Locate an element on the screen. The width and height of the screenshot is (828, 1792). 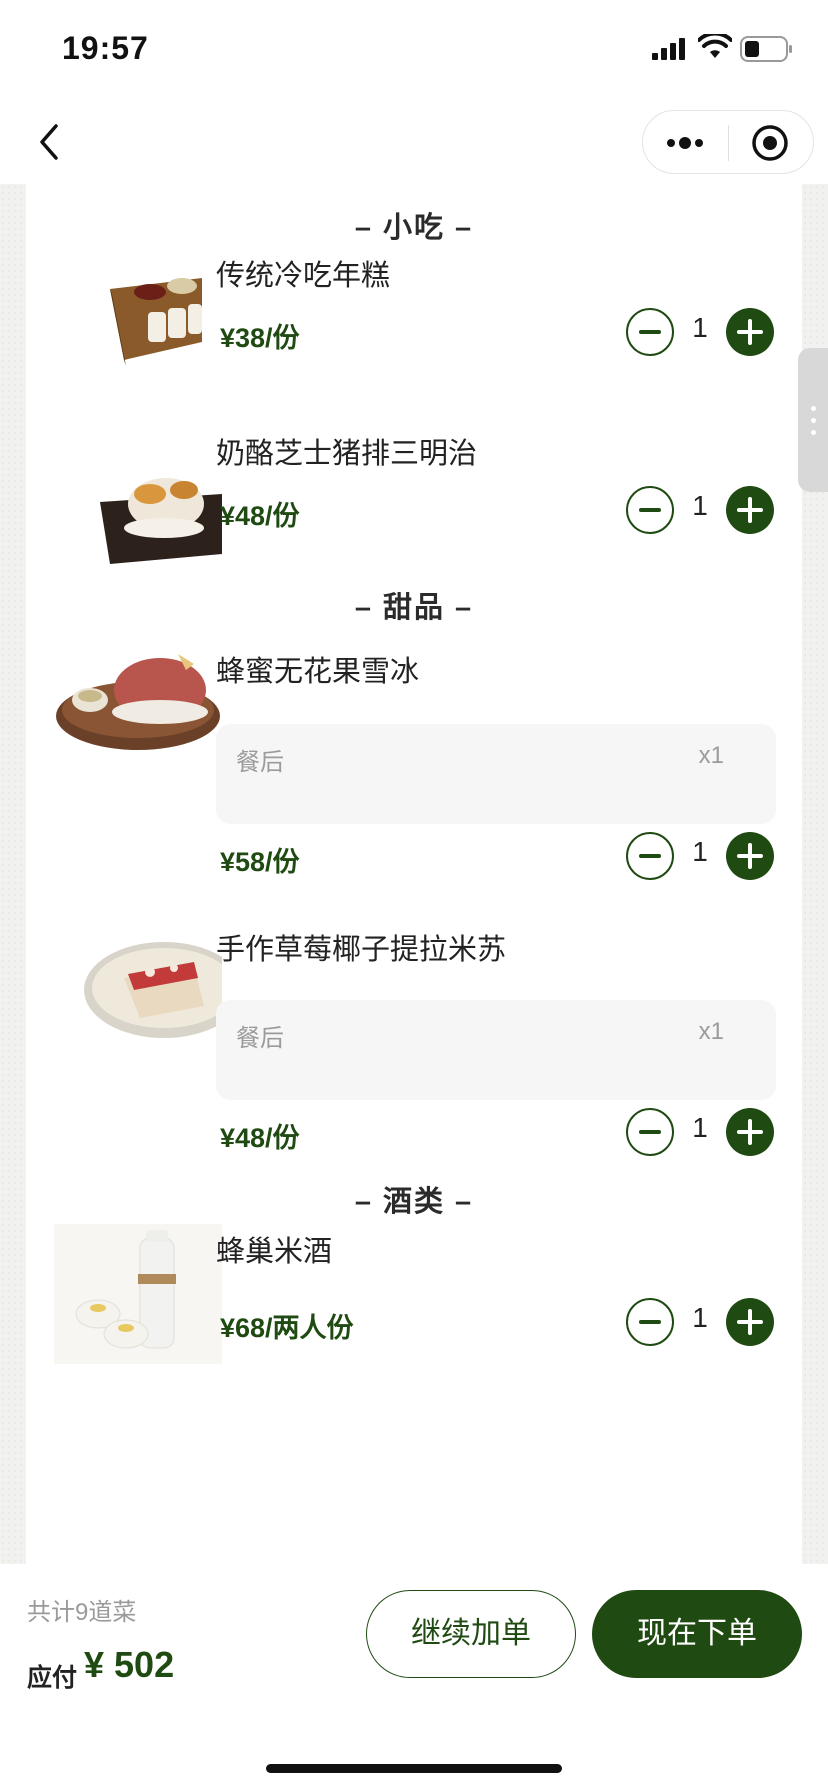
textured-background-left is located at coordinates (13, 874).